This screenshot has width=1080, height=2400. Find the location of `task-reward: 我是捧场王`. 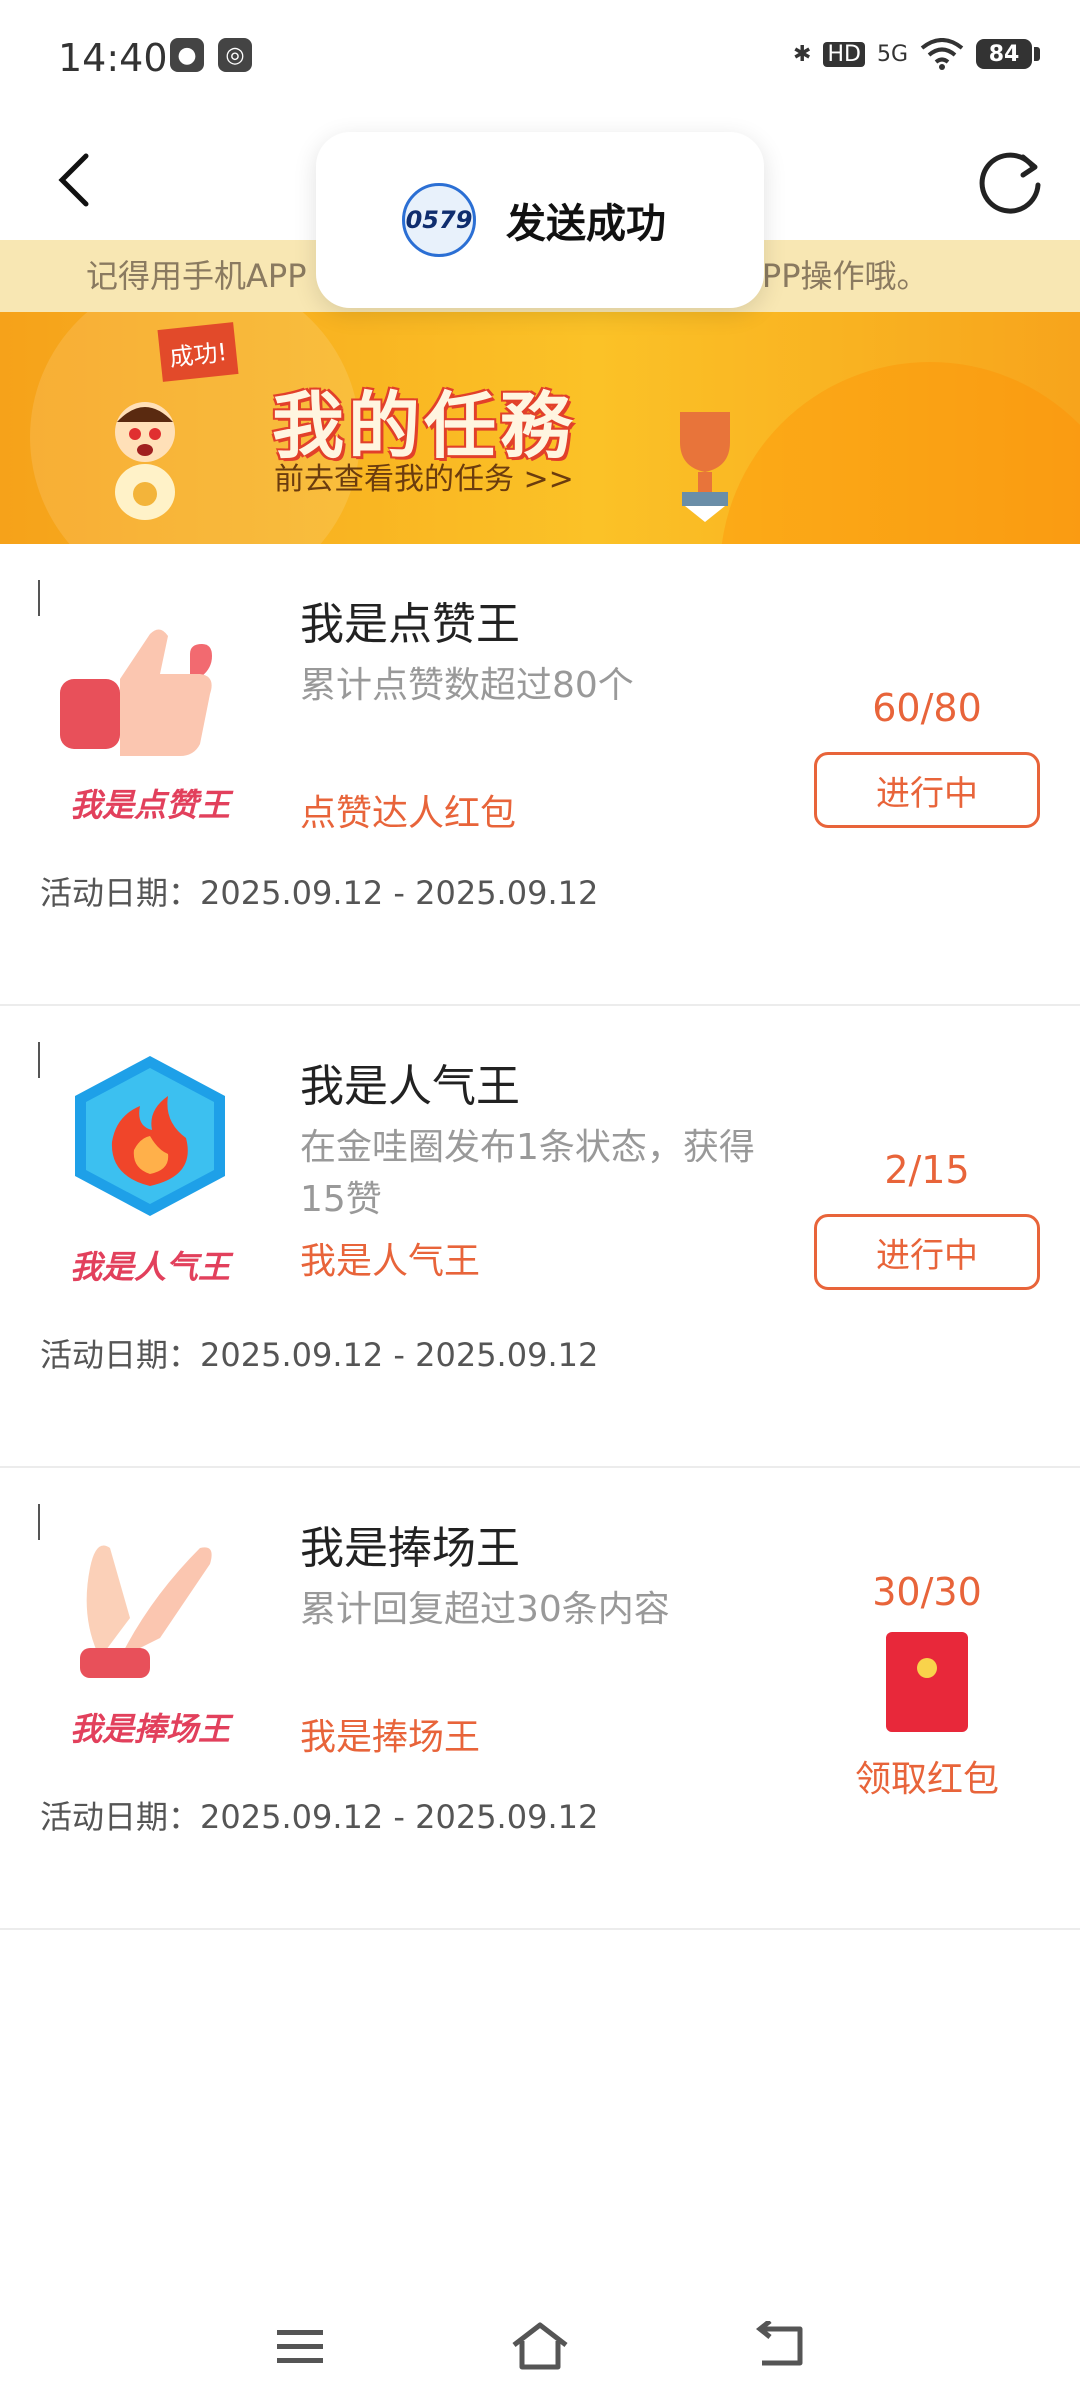

task-reward: 我是捧场王 is located at coordinates (390, 1737).